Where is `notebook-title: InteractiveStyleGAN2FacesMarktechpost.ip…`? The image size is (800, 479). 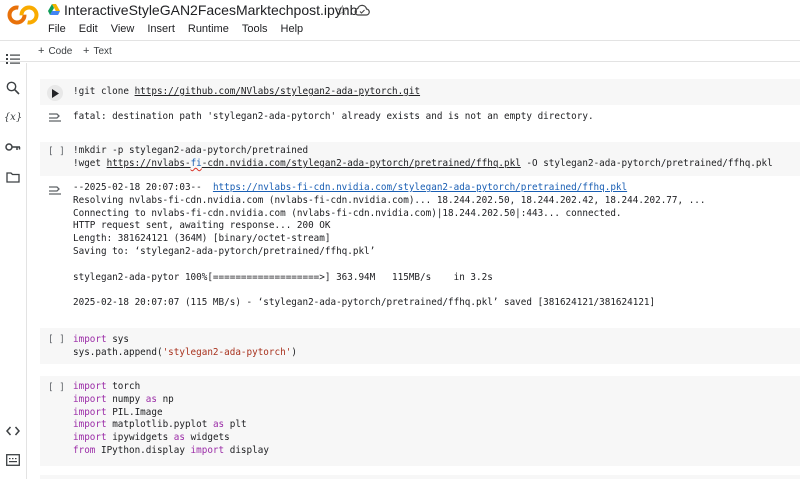
notebook-title: InteractiveStyleGAN2FacesMarktechpost.ip… is located at coordinates (210, 10).